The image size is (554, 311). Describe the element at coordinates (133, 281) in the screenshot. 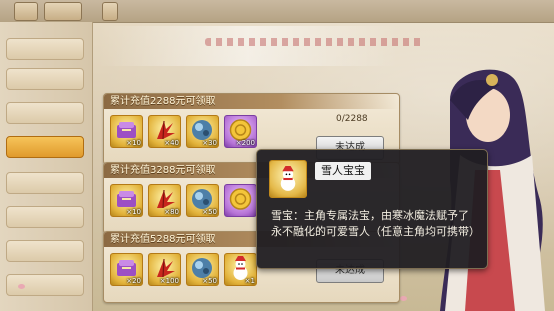

I see `reward-qty: ×20` at that location.